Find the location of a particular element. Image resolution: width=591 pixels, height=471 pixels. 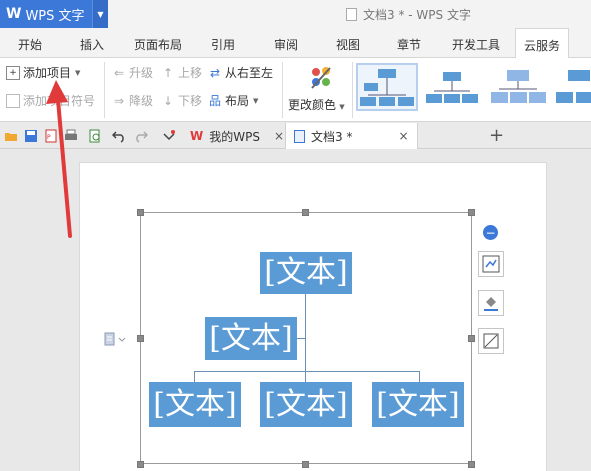

add-item-button: + 添加项目 ▼ is located at coordinates (43, 72).